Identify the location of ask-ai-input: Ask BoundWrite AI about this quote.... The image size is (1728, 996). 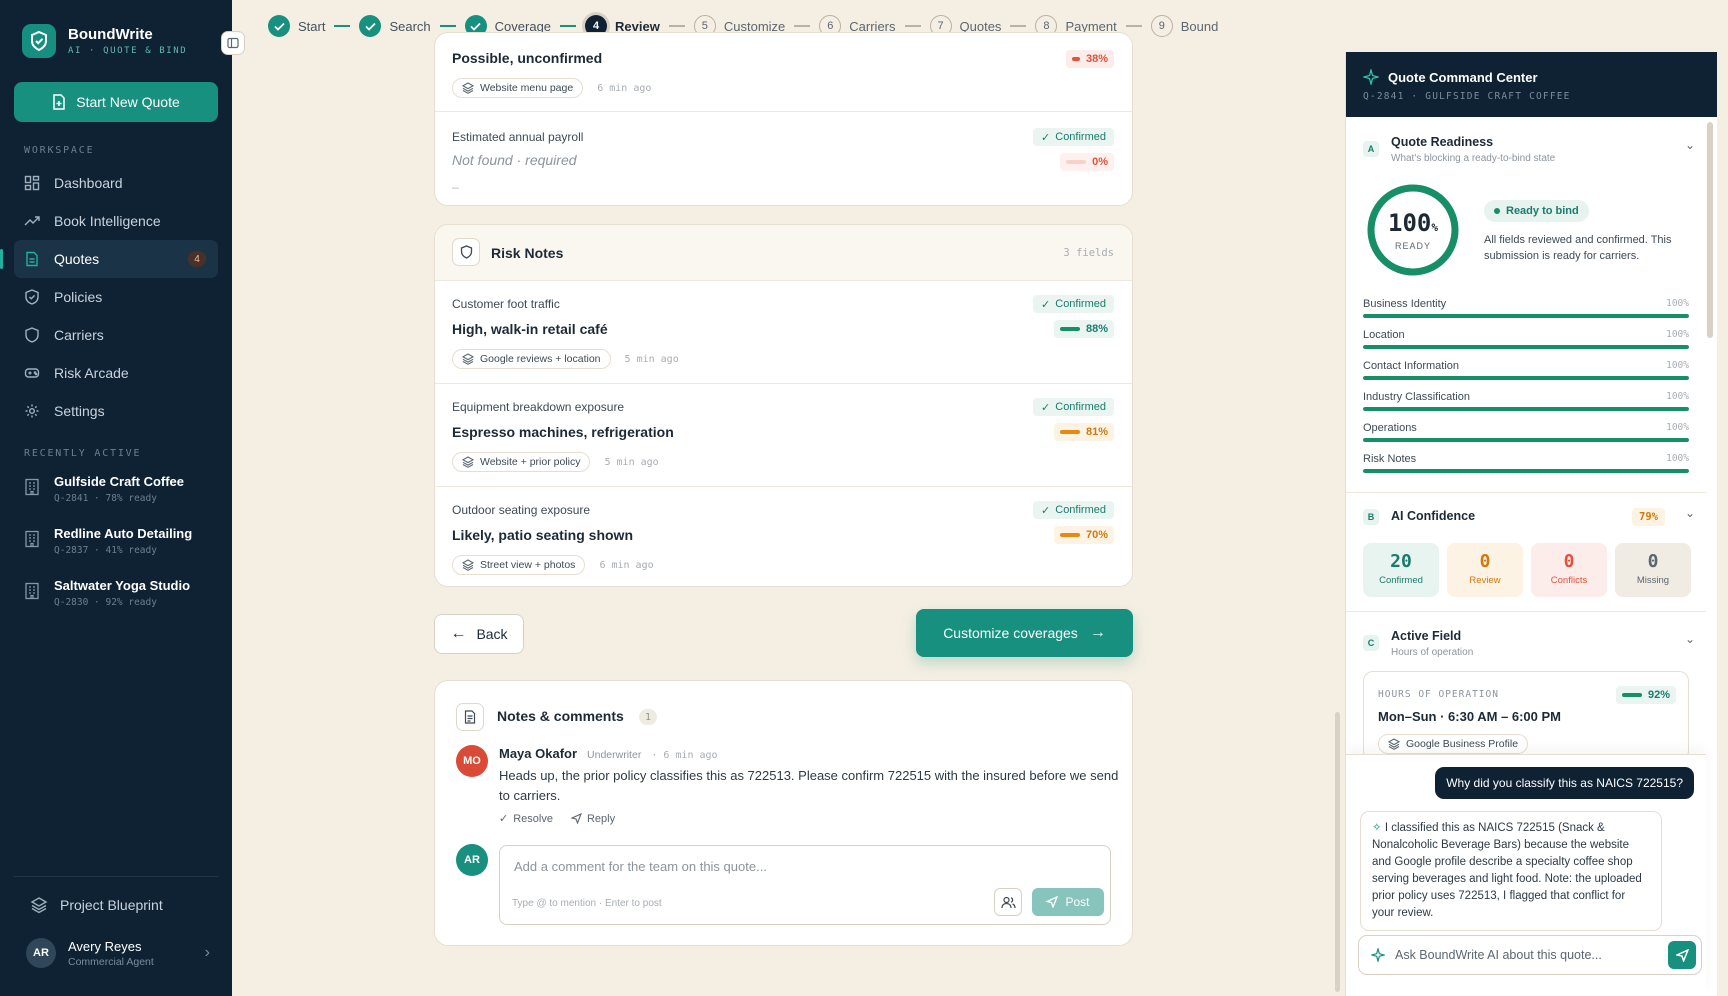
(1530, 955).